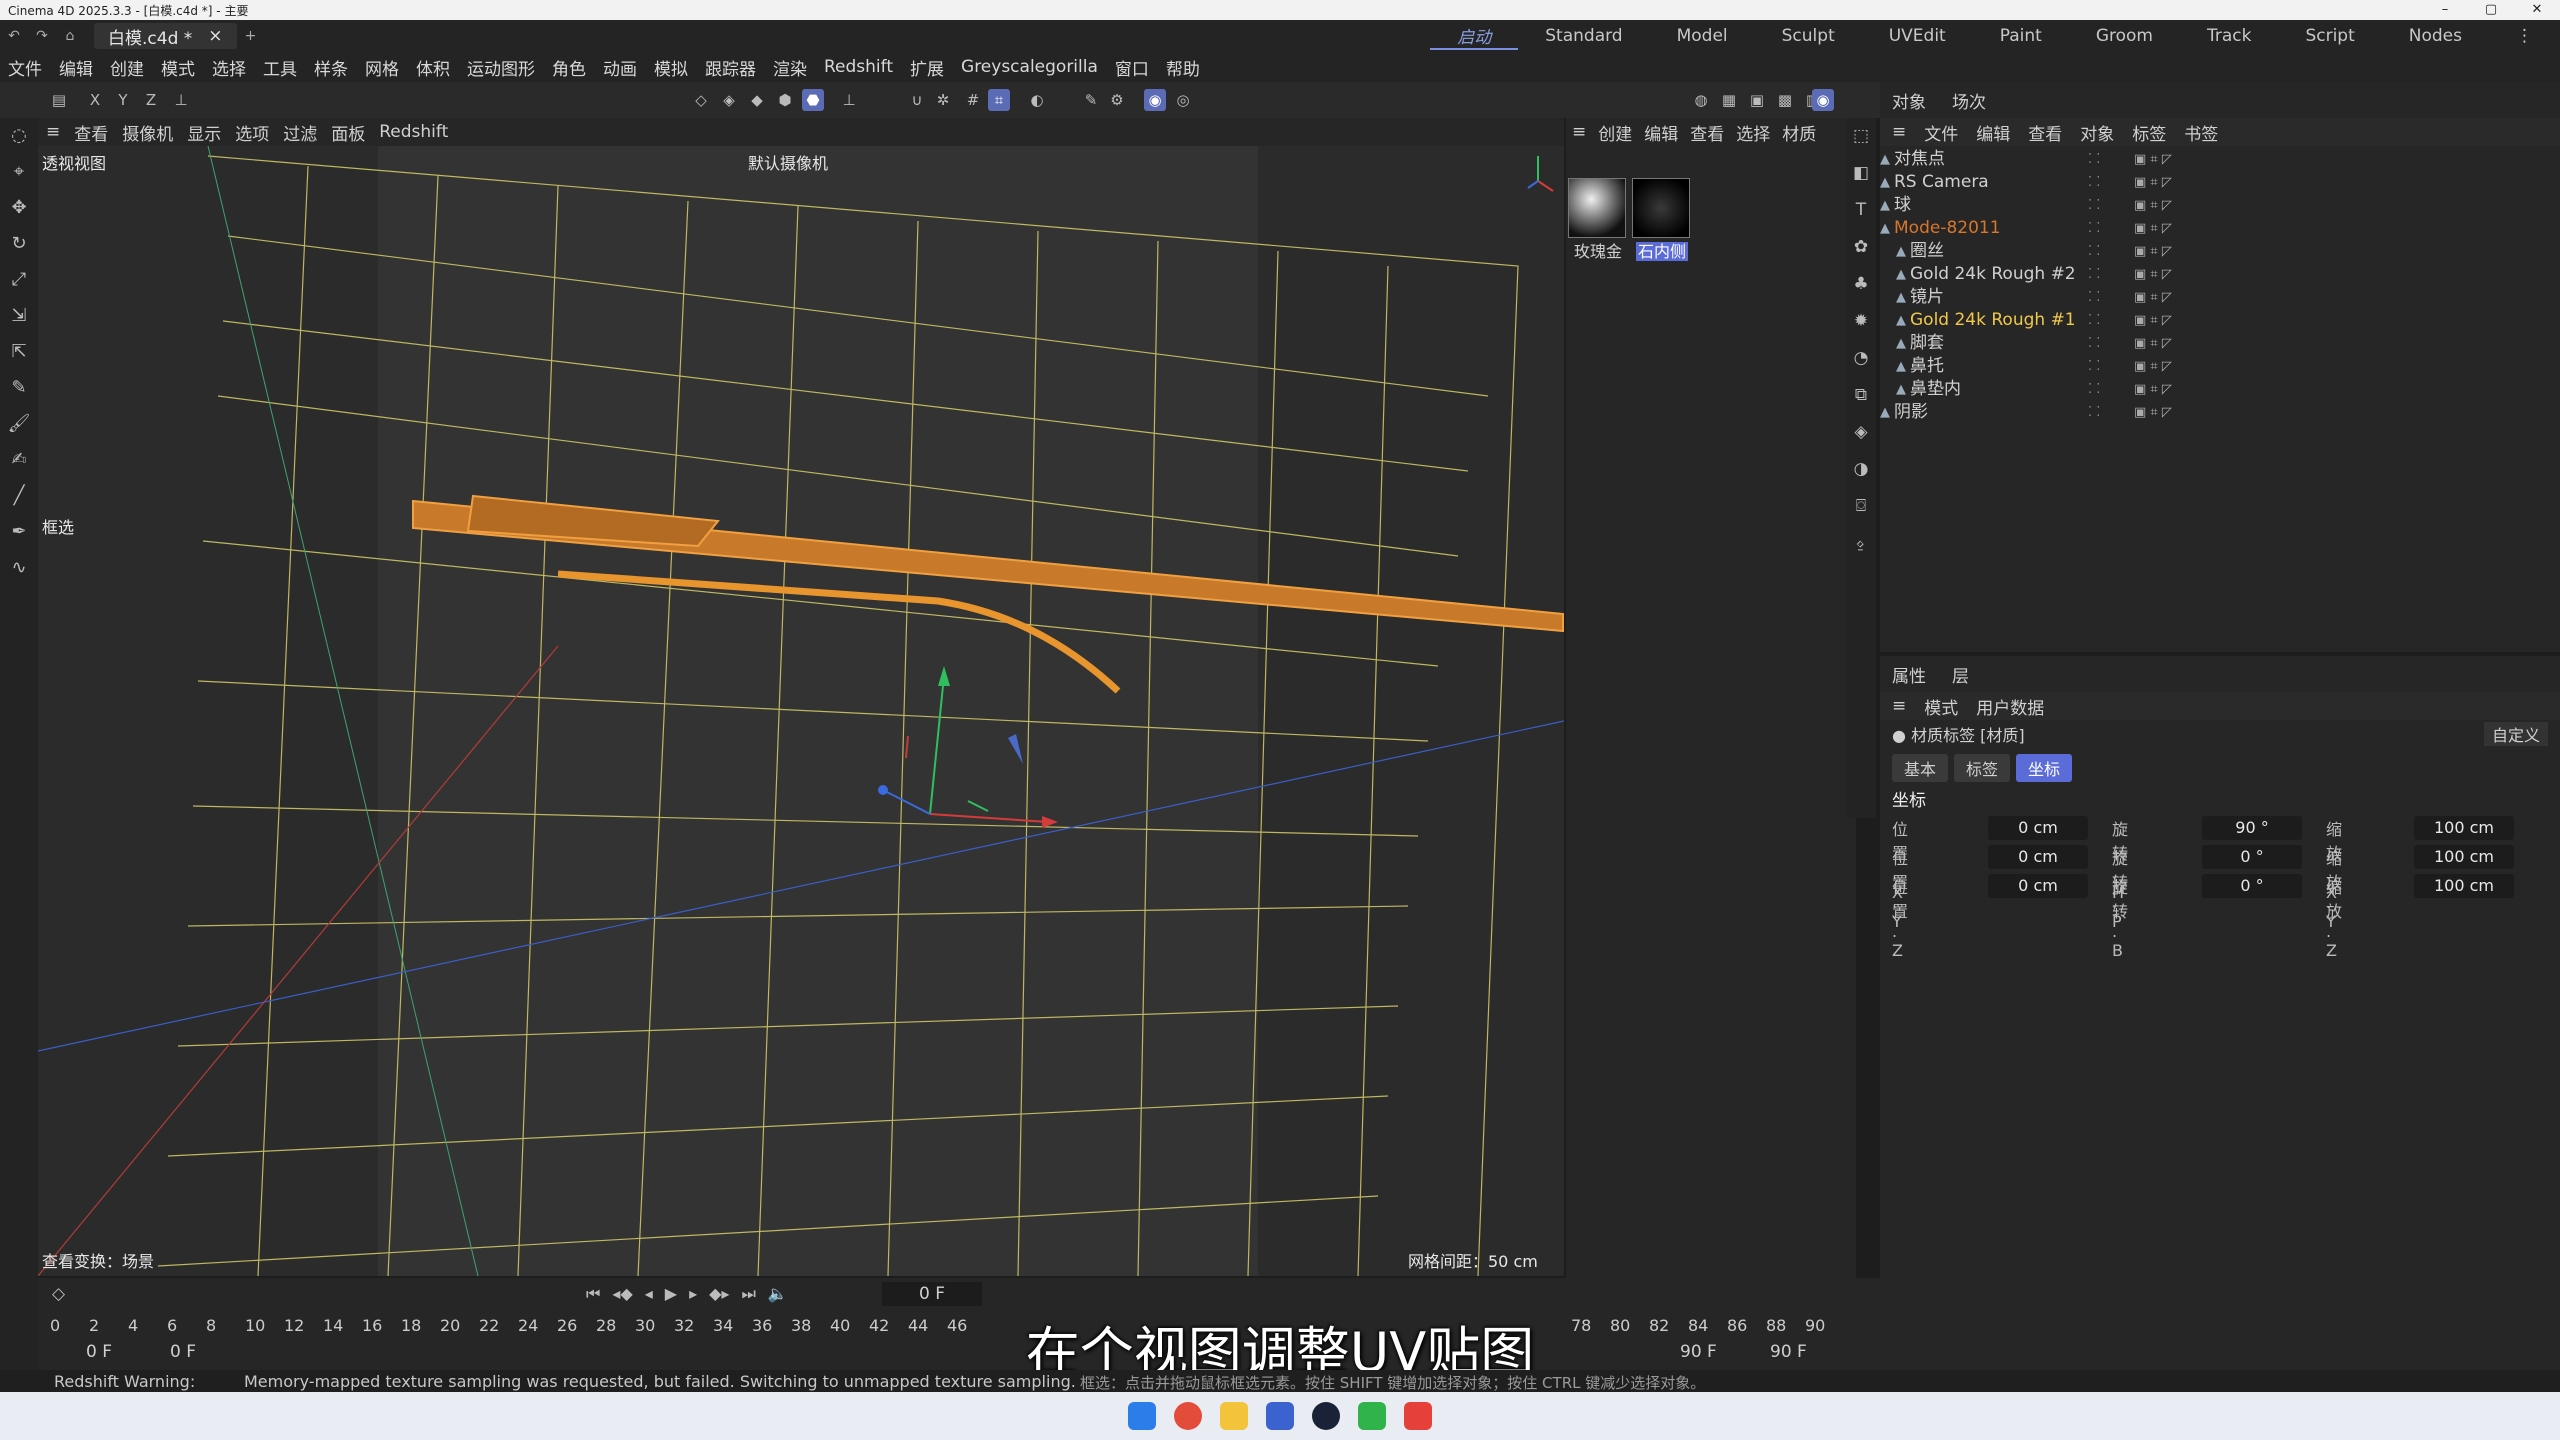 This screenshot has width=2560, height=1440. What do you see at coordinates (748, 1294) in the screenshot?
I see `go-to-end-icon: ⏭` at bounding box center [748, 1294].